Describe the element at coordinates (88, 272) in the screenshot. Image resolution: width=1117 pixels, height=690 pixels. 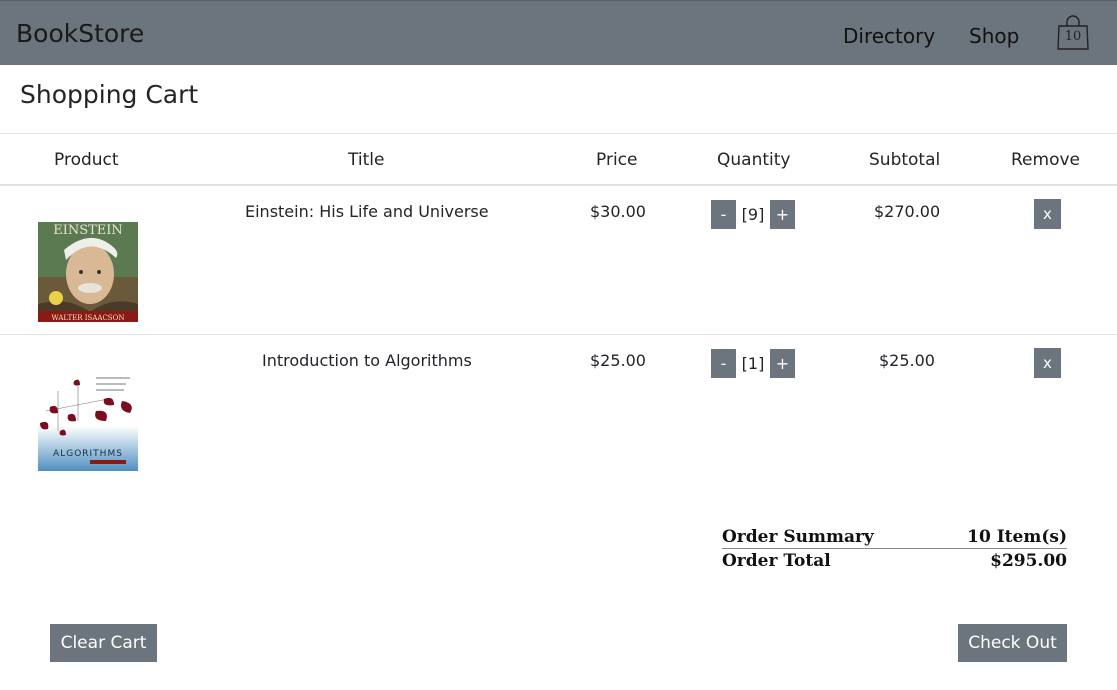
I see `book-cover-einstein: WALTER ISAACSON EINSTEIN` at that location.